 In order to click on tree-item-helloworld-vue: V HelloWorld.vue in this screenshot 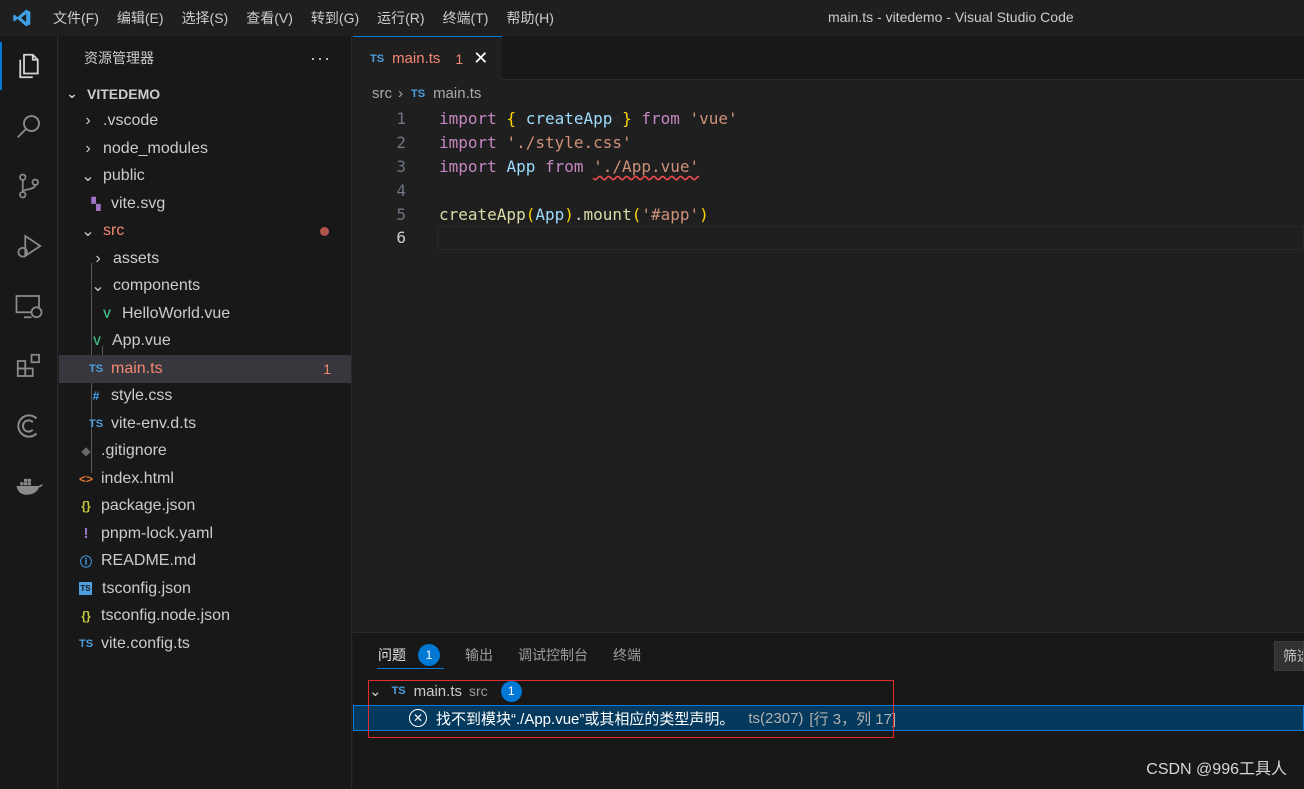, I will do `click(205, 314)`.